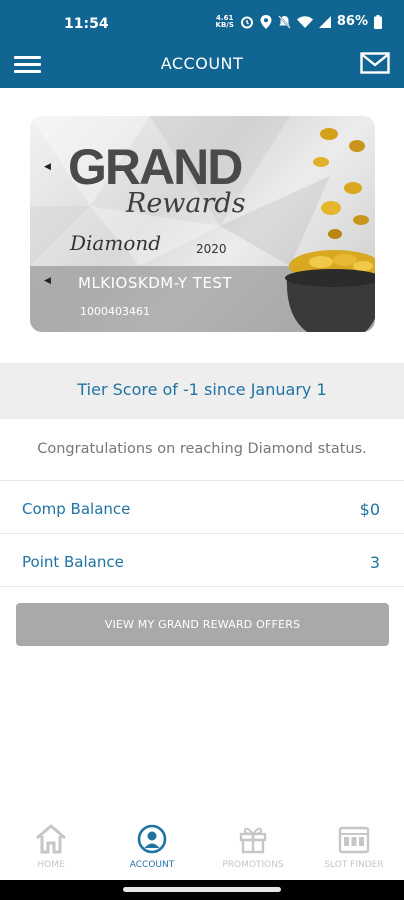 The height and width of the screenshot is (900, 404). I want to click on view-offers-button: VIEW MY GRAND REWARD OFFERS, so click(202, 624).